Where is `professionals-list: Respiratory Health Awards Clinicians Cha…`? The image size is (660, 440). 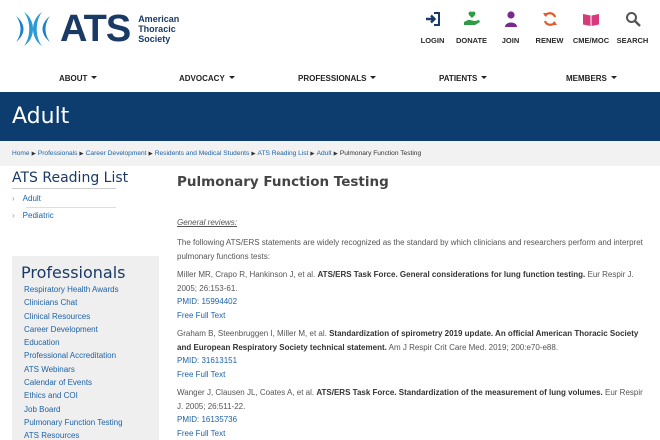
professionals-list: Respiratory Health Awards Clinicians Cha… is located at coordinates (73, 362).